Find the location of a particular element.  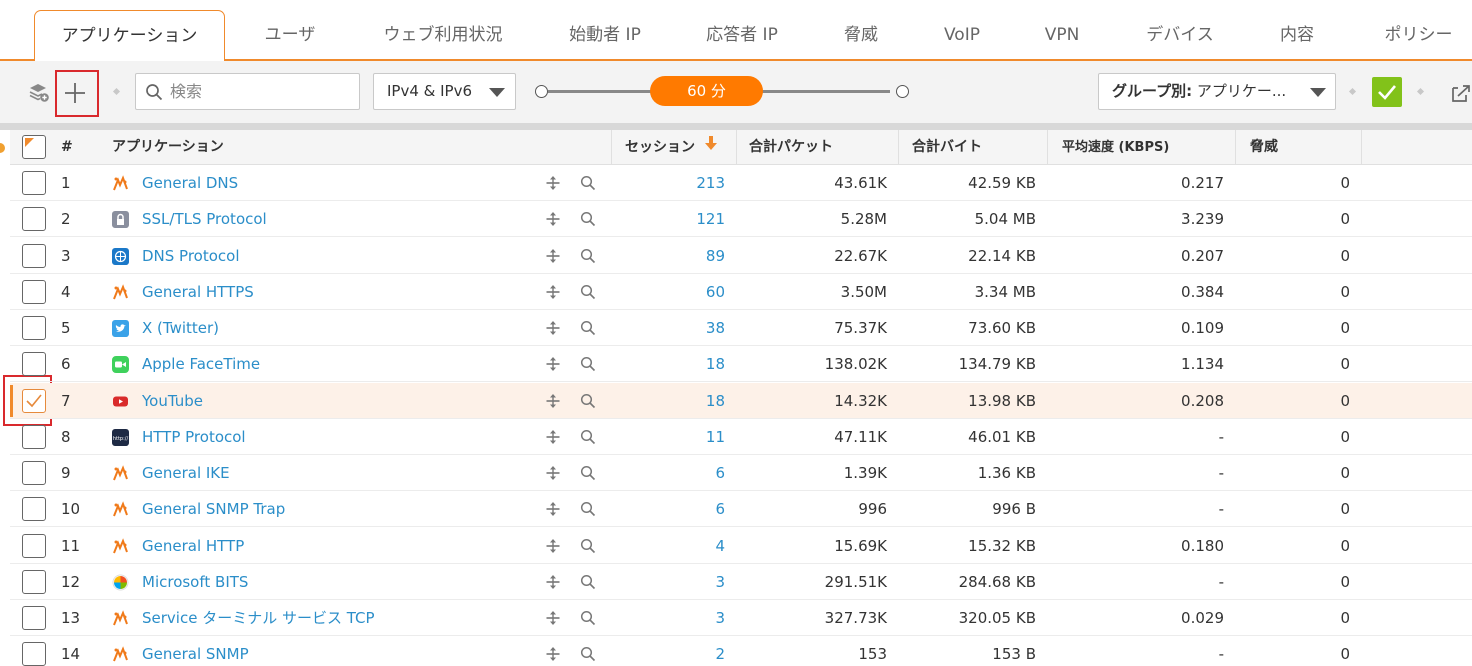

header-sessions: セッション is located at coordinates (671, 147).